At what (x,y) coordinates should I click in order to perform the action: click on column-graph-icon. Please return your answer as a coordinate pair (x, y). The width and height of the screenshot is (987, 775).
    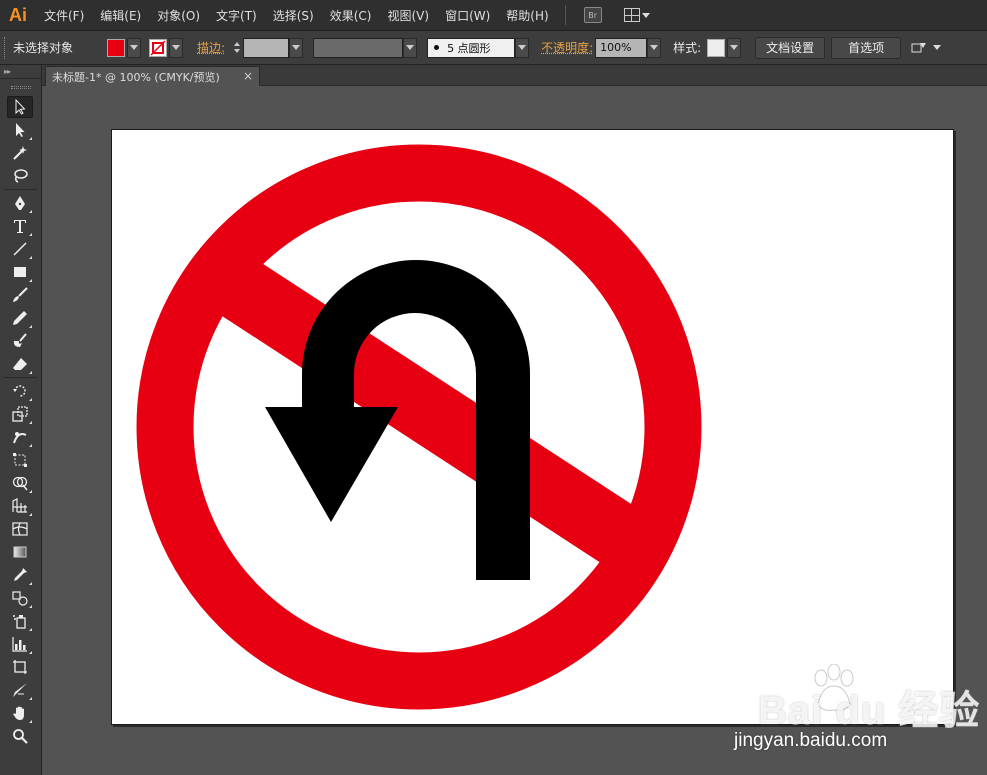
    Looking at the image, I should click on (19, 644).